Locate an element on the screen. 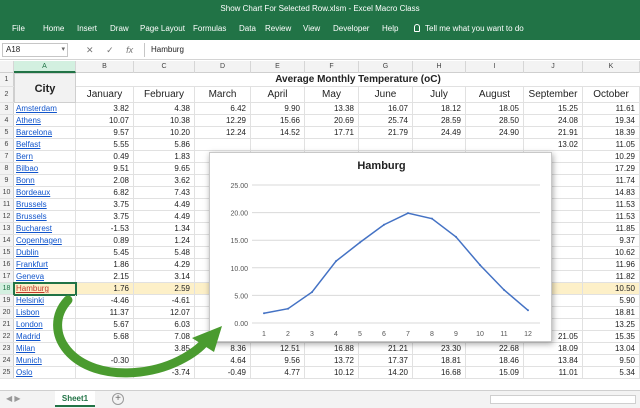 Image resolution: width=640 pixels, height=408 pixels. temperature-cell: 4.49 is located at coordinates (164, 216).